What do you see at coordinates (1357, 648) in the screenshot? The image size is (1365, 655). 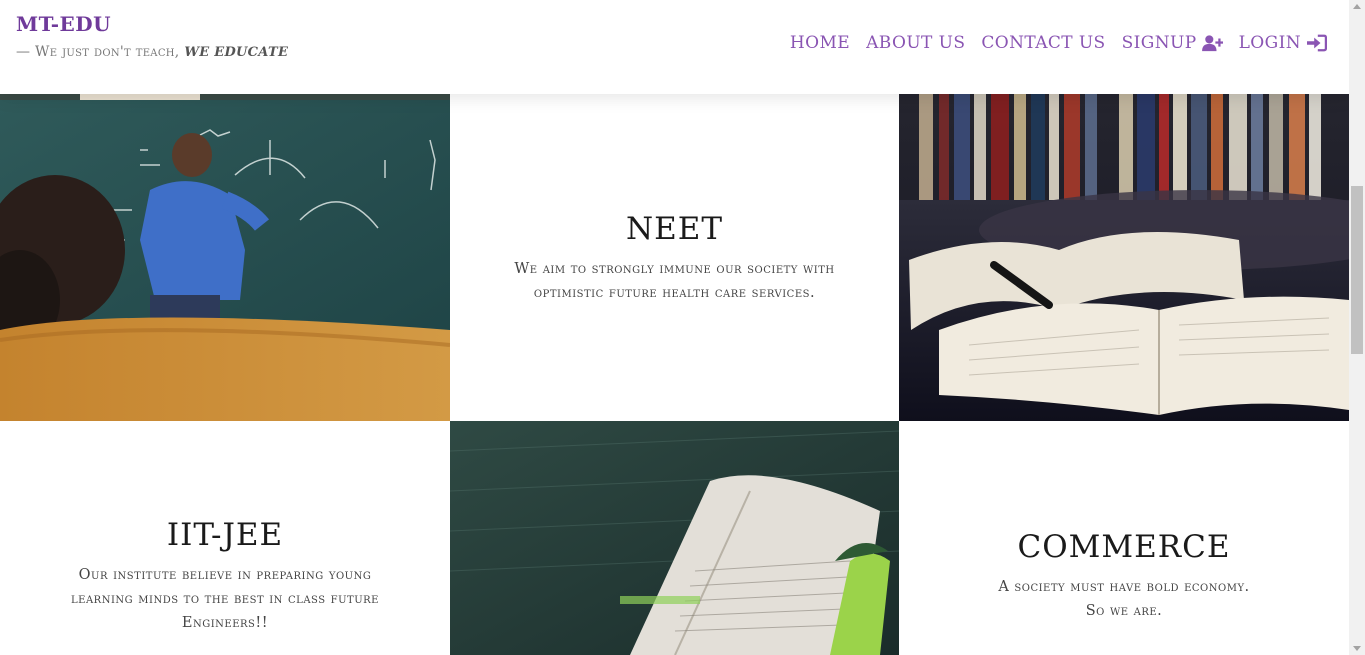 I see `scroll-down-icon` at bounding box center [1357, 648].